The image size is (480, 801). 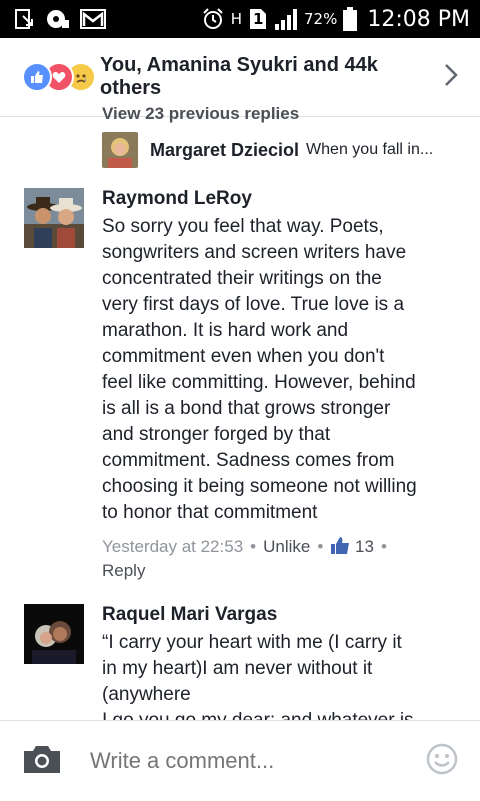 I want to click on sync-icon, so click(x=57, y=19).